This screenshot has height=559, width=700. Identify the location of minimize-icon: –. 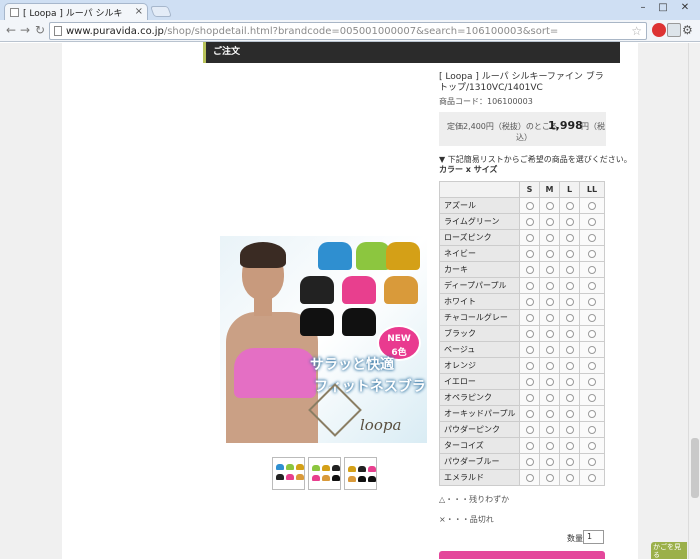
(643, 7).